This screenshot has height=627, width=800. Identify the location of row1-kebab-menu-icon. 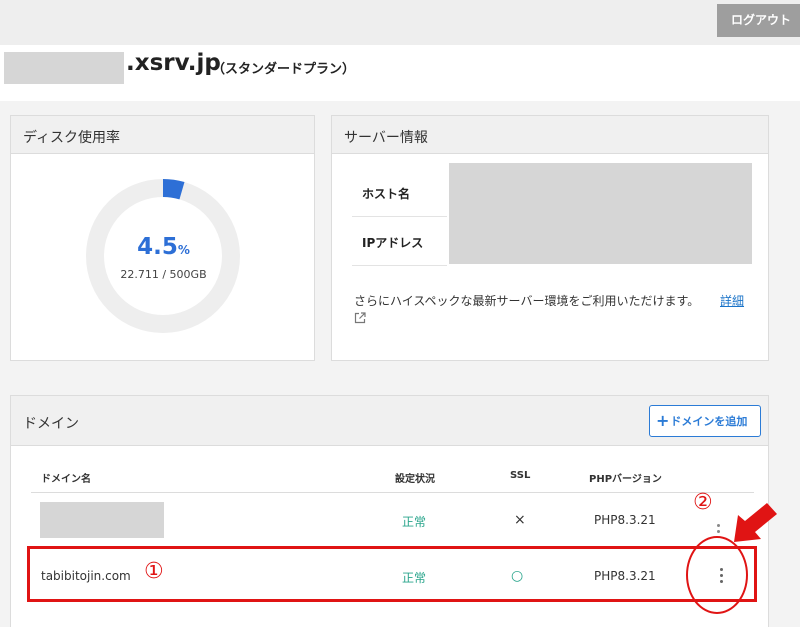
(718, 530).